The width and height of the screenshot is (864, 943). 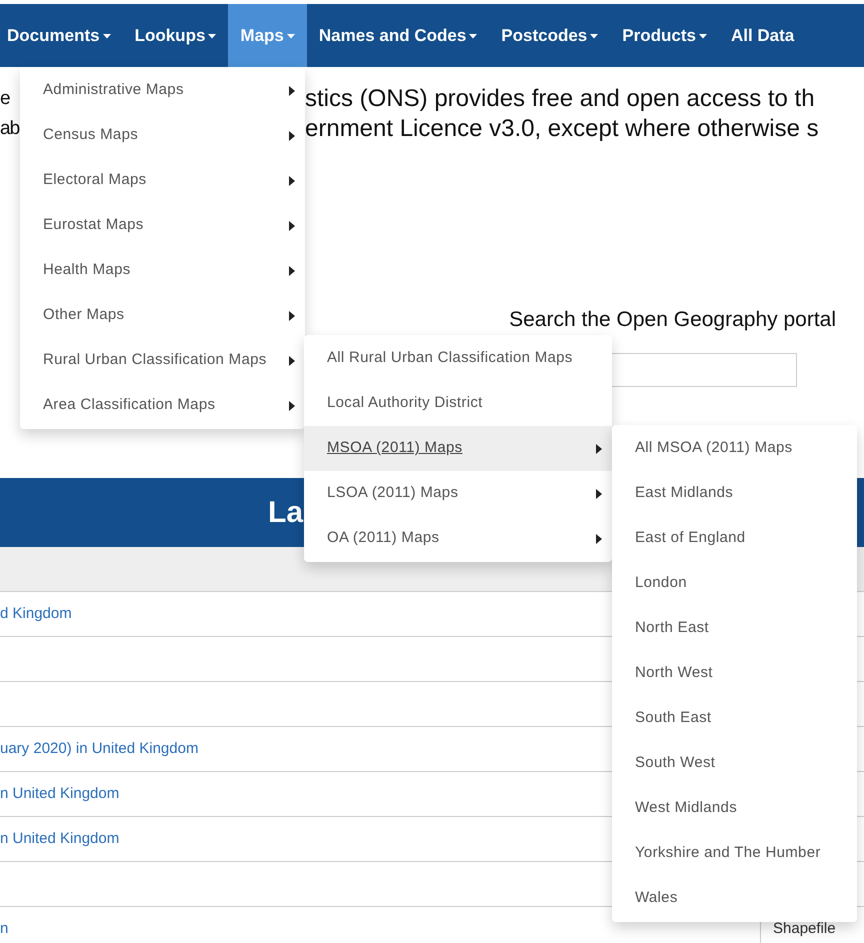 I want to click on menu-item: LSOA (2011) Maps, so click(x=458, y=493).